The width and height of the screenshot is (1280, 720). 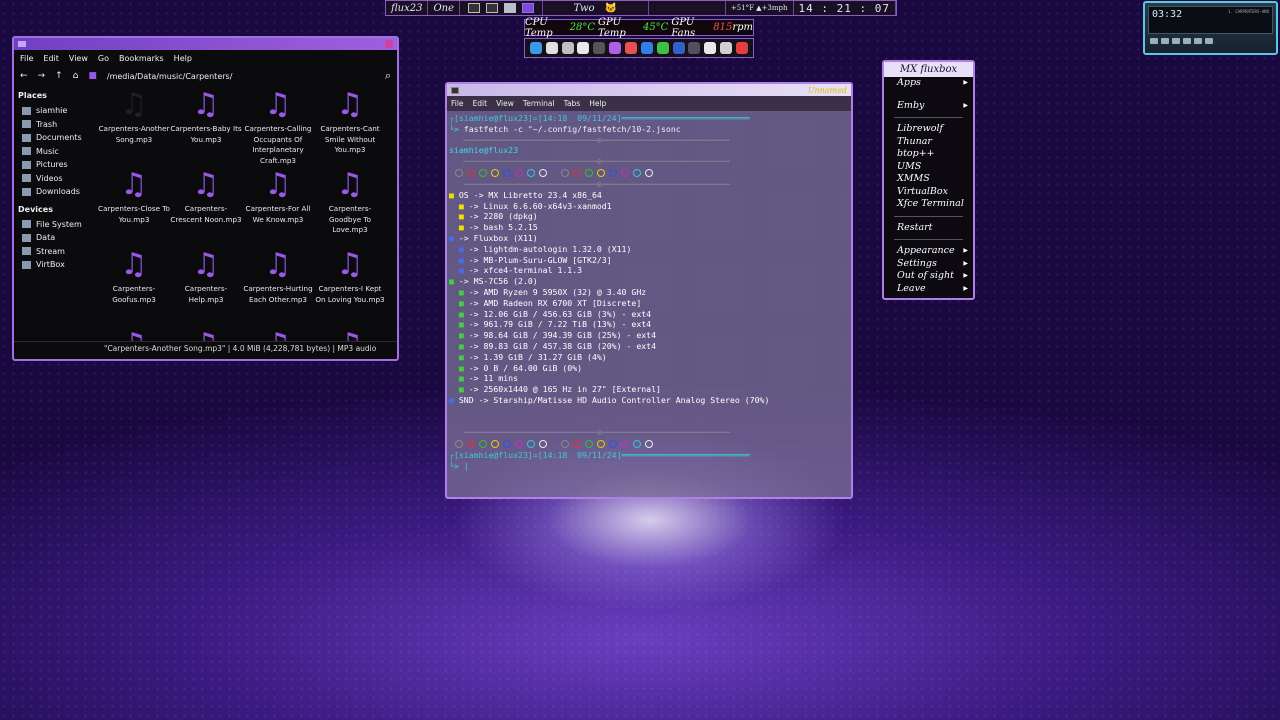 What do you see at coordinates (51, 58) in the screenshot?
I see `fm-menu-edit: Edit` at bounding box center [51, 58].